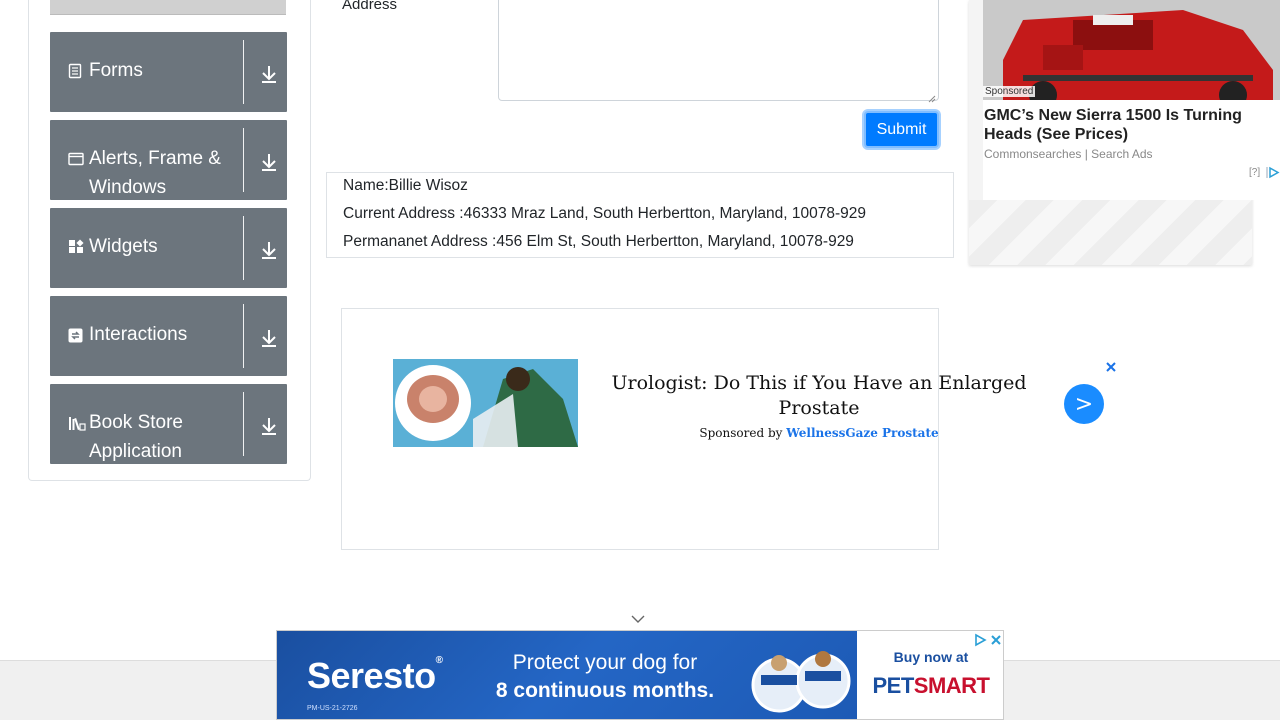  What do you see at coordinates (901, 129) in the screenshot?
I see `submit-button: Submit` at bounding box center [901, 129].